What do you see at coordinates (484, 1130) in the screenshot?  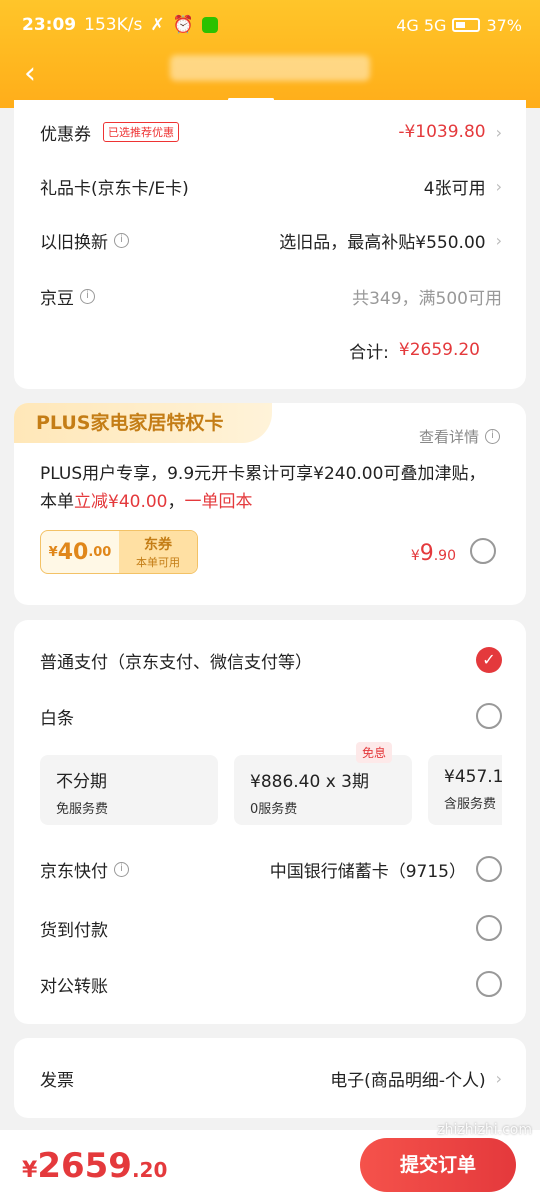 I see `watermark: zhizhizhi.com` at bounding box center [484, 1130].